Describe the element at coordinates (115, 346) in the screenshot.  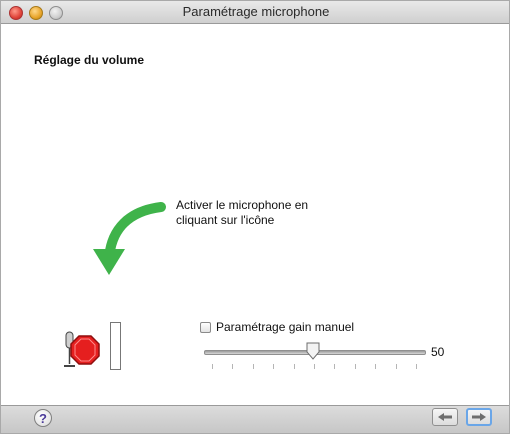
I see `microphone-level-meter` at that location.